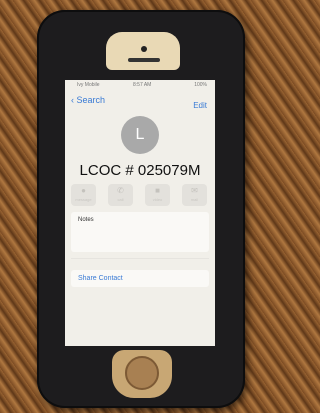  What do you see at coordinates (140, 135) in the screenshot?
I see `avatar: L` at bounding box center [140, 135].